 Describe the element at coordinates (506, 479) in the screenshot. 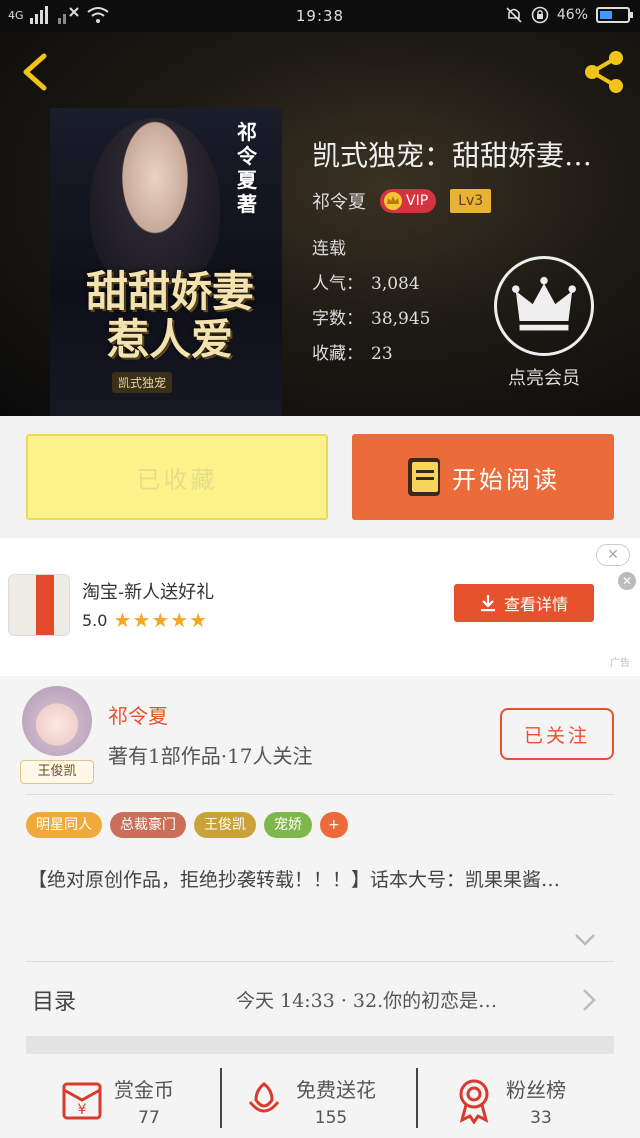

I see `start-reading-label: 开始阅读` at that location.